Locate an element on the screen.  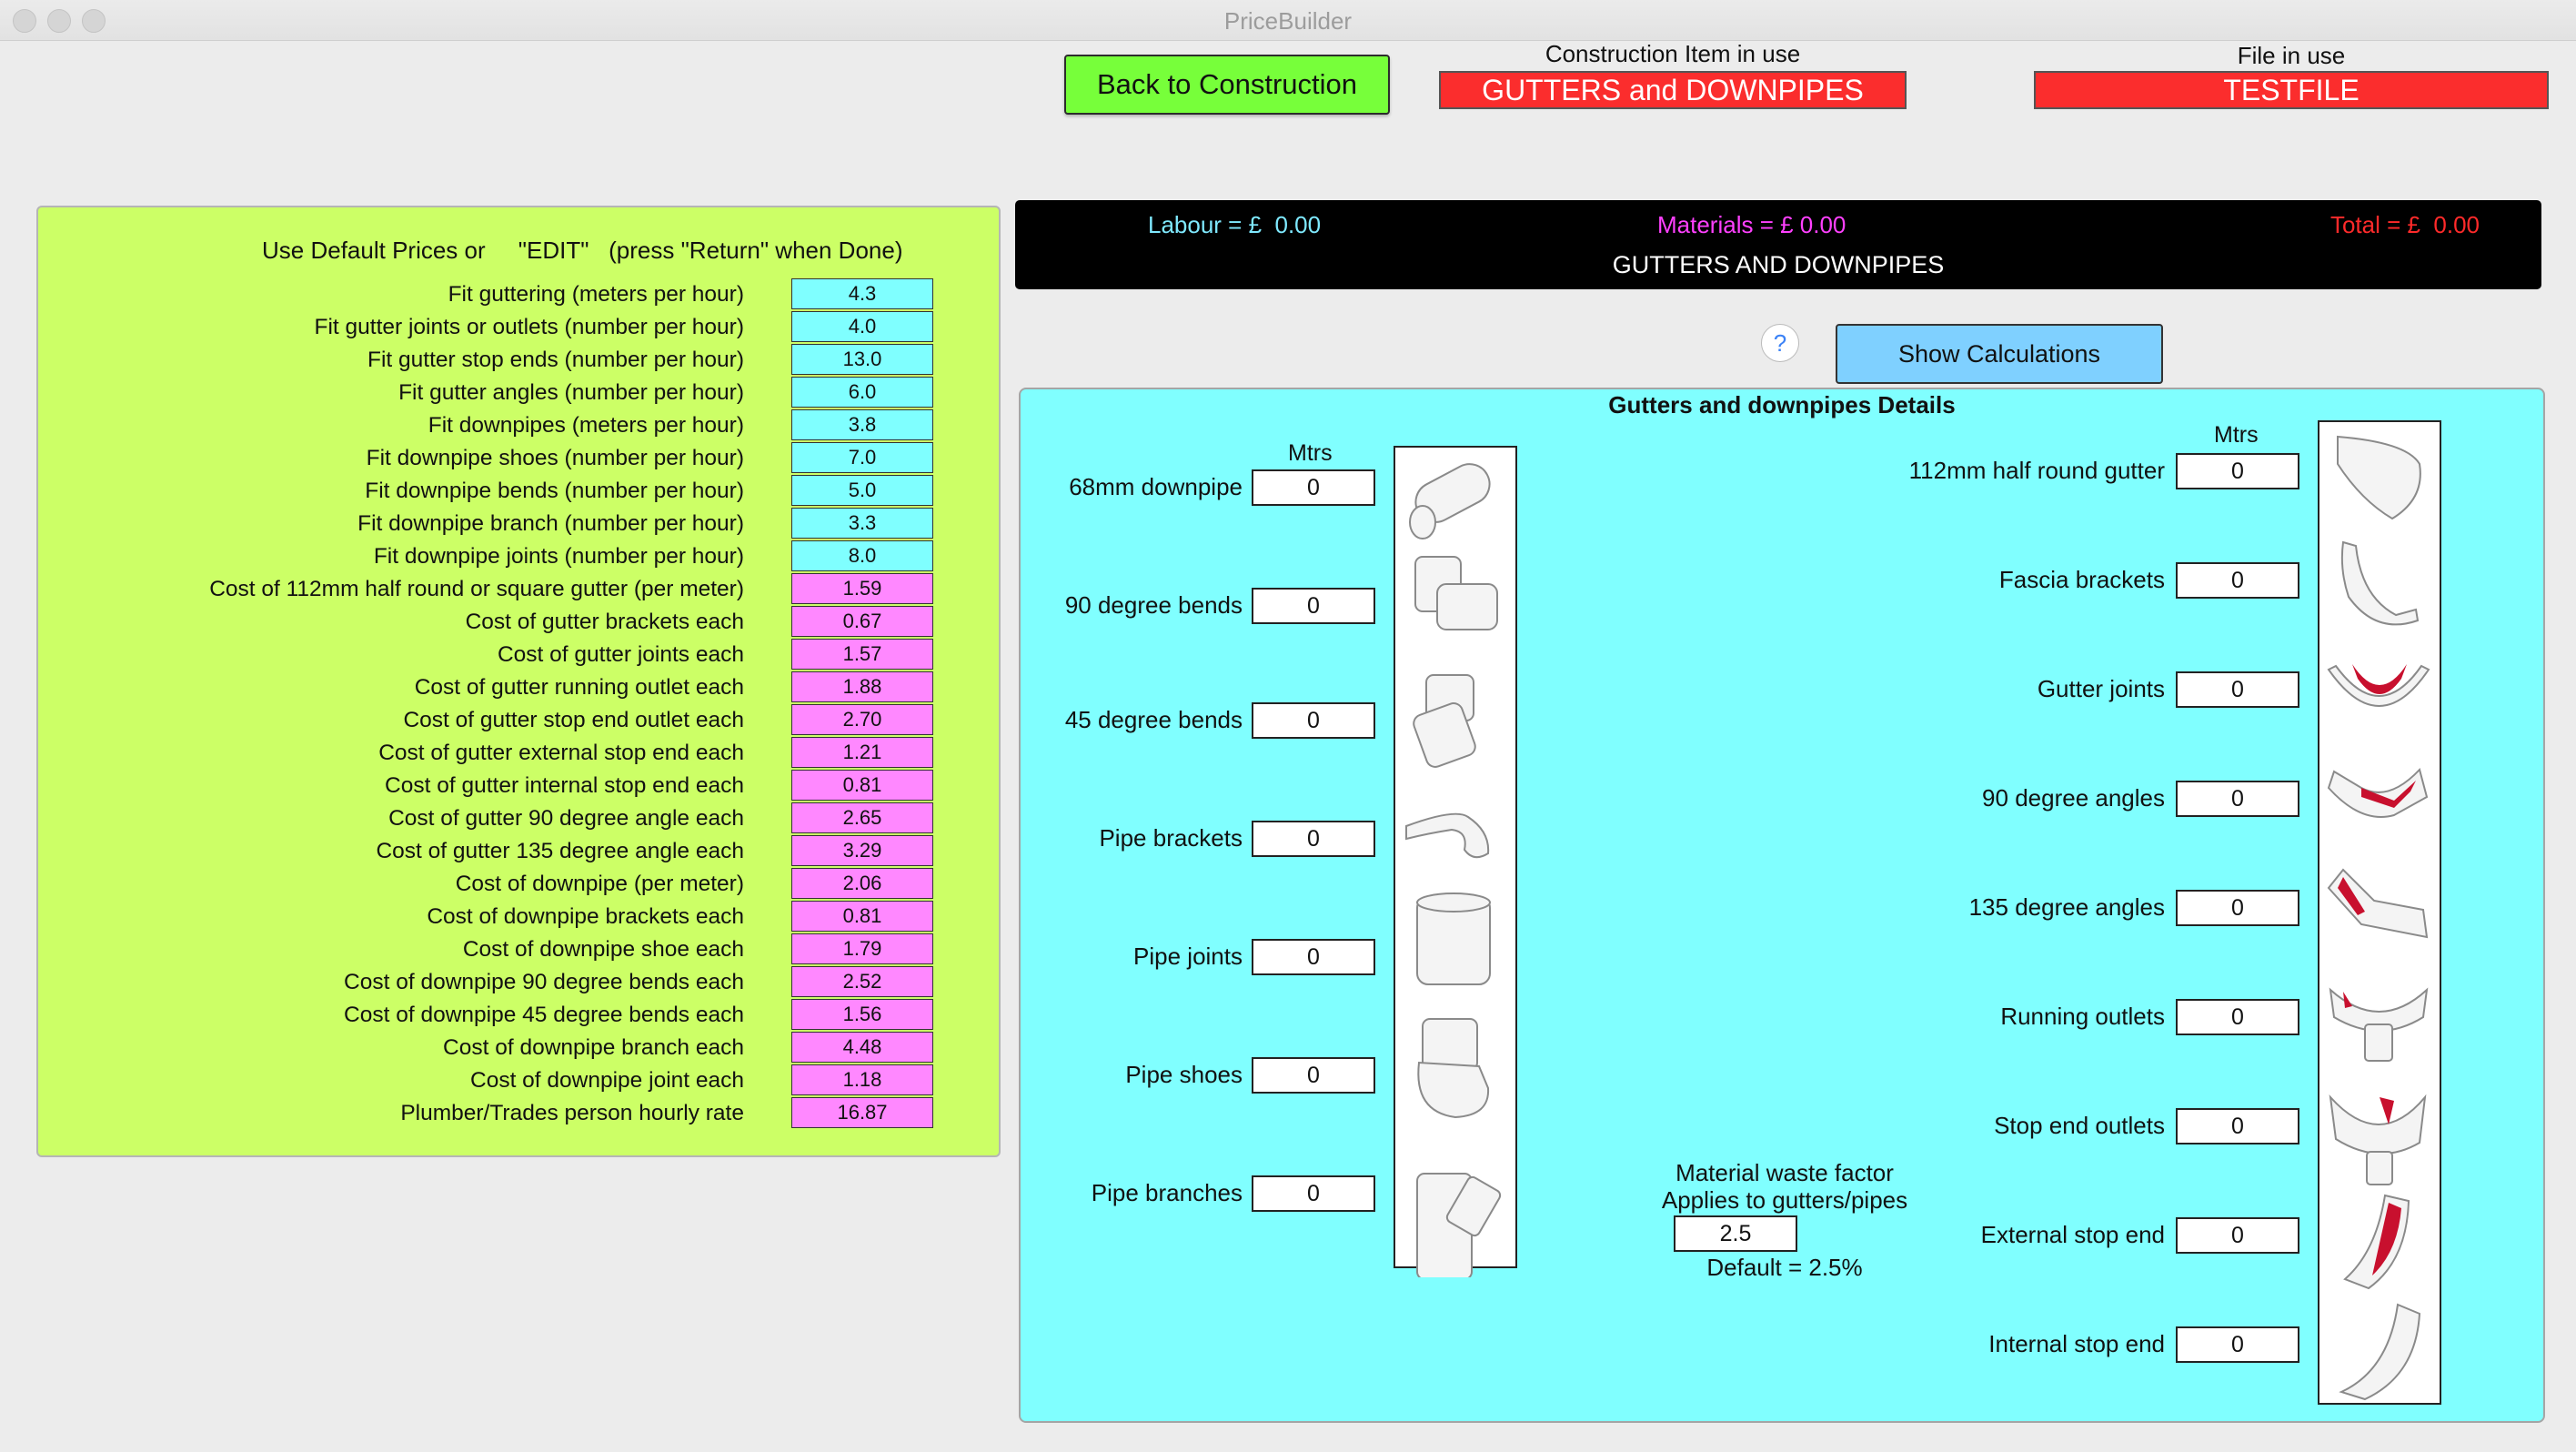
price-input: 2.70 is located at coordinates (862, 719).